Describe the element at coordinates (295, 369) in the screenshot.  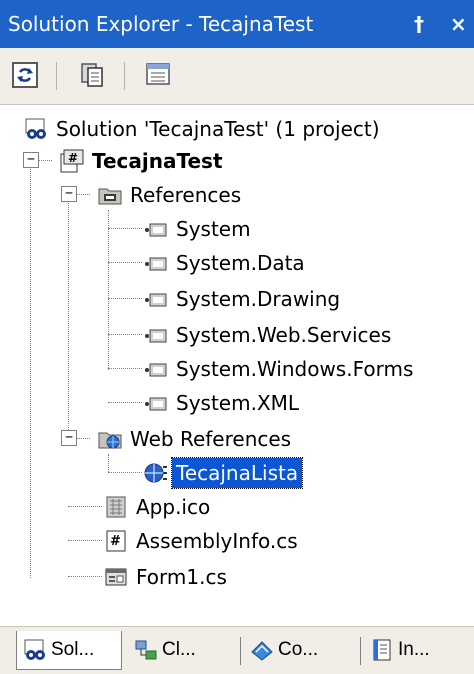
I see `tree-item-label: System.Windows.Forms` at that location.